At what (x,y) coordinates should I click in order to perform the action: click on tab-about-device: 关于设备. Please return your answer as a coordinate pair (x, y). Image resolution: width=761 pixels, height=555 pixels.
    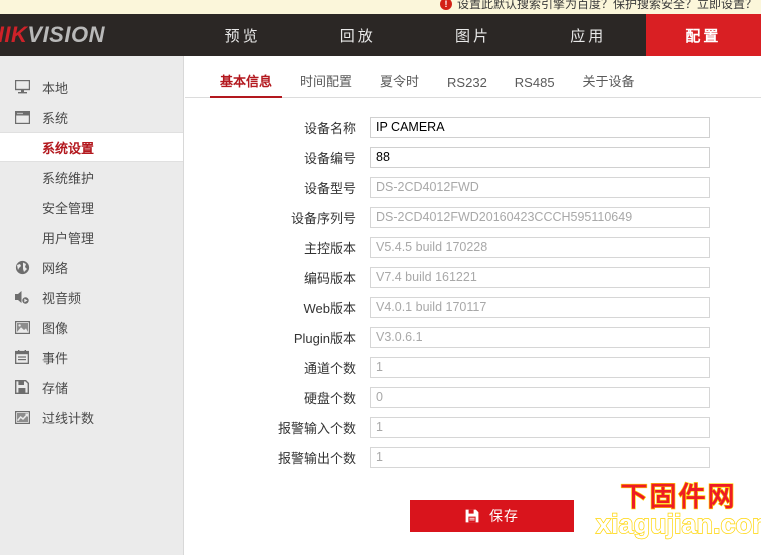
    Looking at the image, I should click on (609, 84).